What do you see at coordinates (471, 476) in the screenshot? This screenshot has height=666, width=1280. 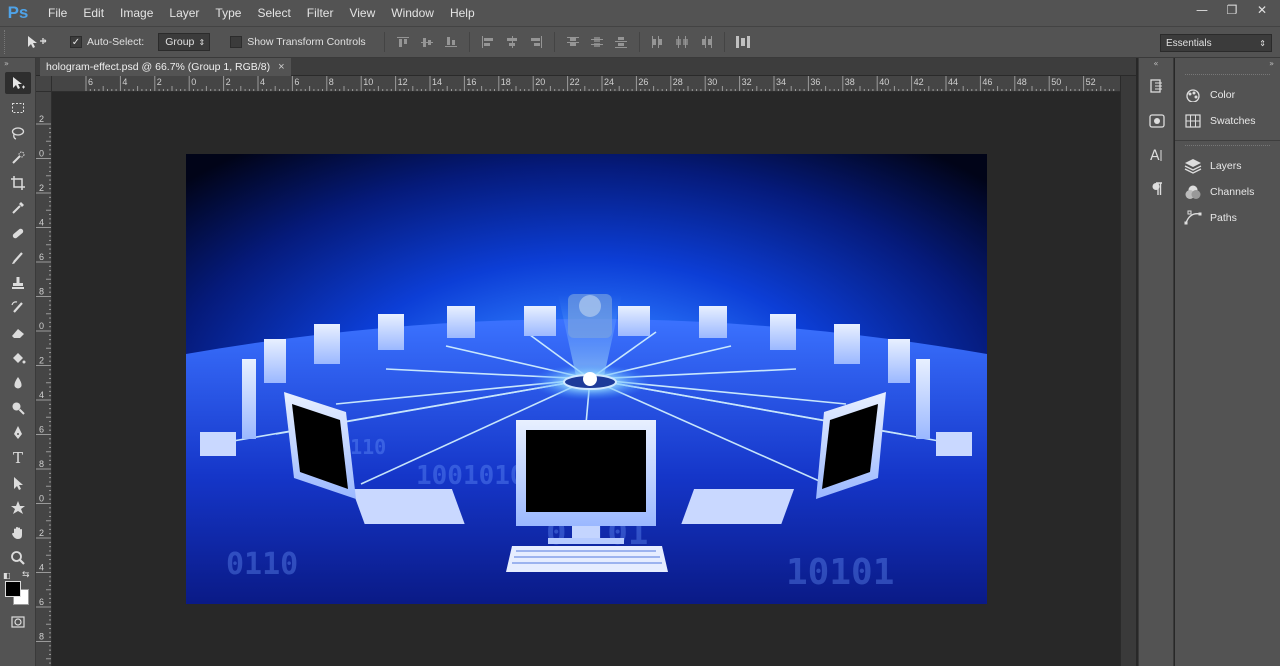 I see `svg-text: 1001010` at bounding box center [471, 476].